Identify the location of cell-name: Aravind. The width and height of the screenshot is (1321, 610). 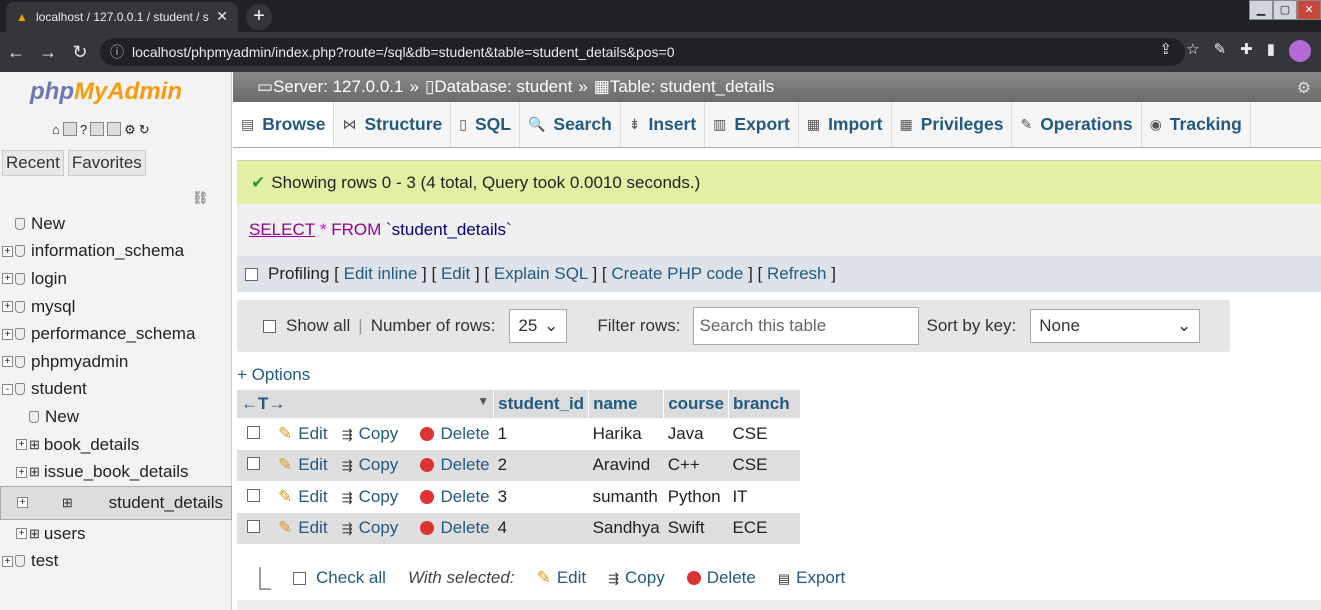
(626, 465).